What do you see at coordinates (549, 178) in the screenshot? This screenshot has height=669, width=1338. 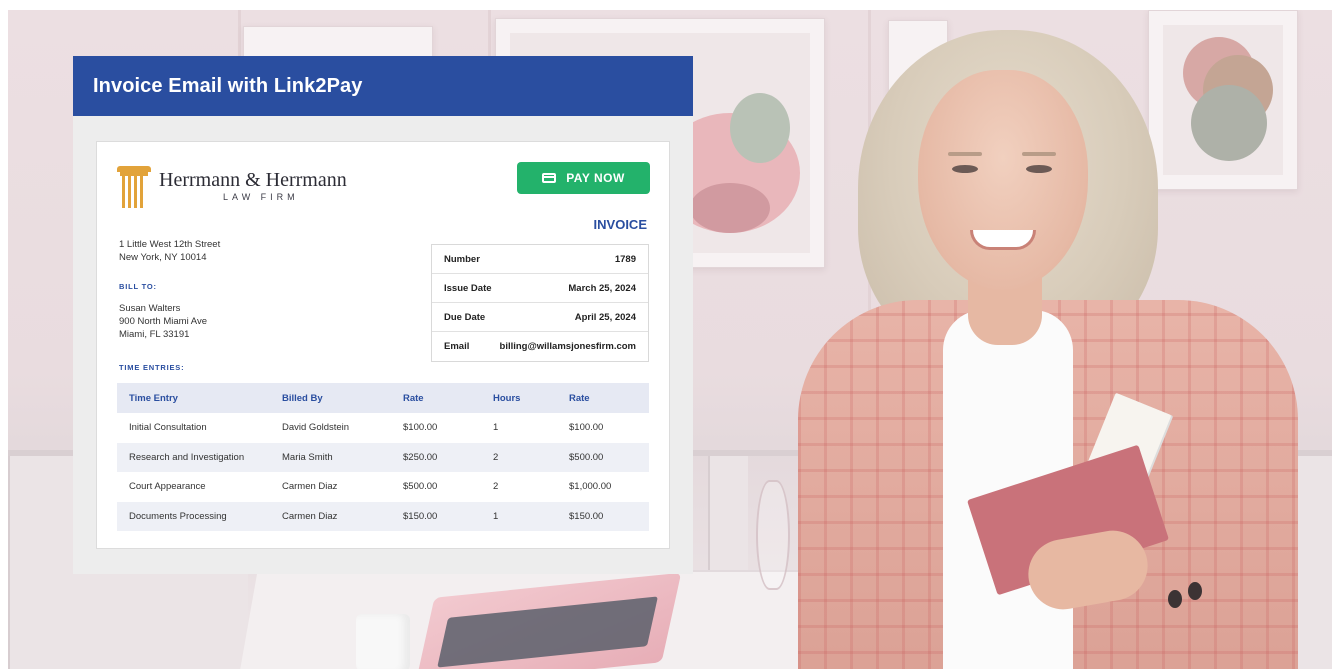 I see `credit-card-icon` at bounding box center [549, 178].